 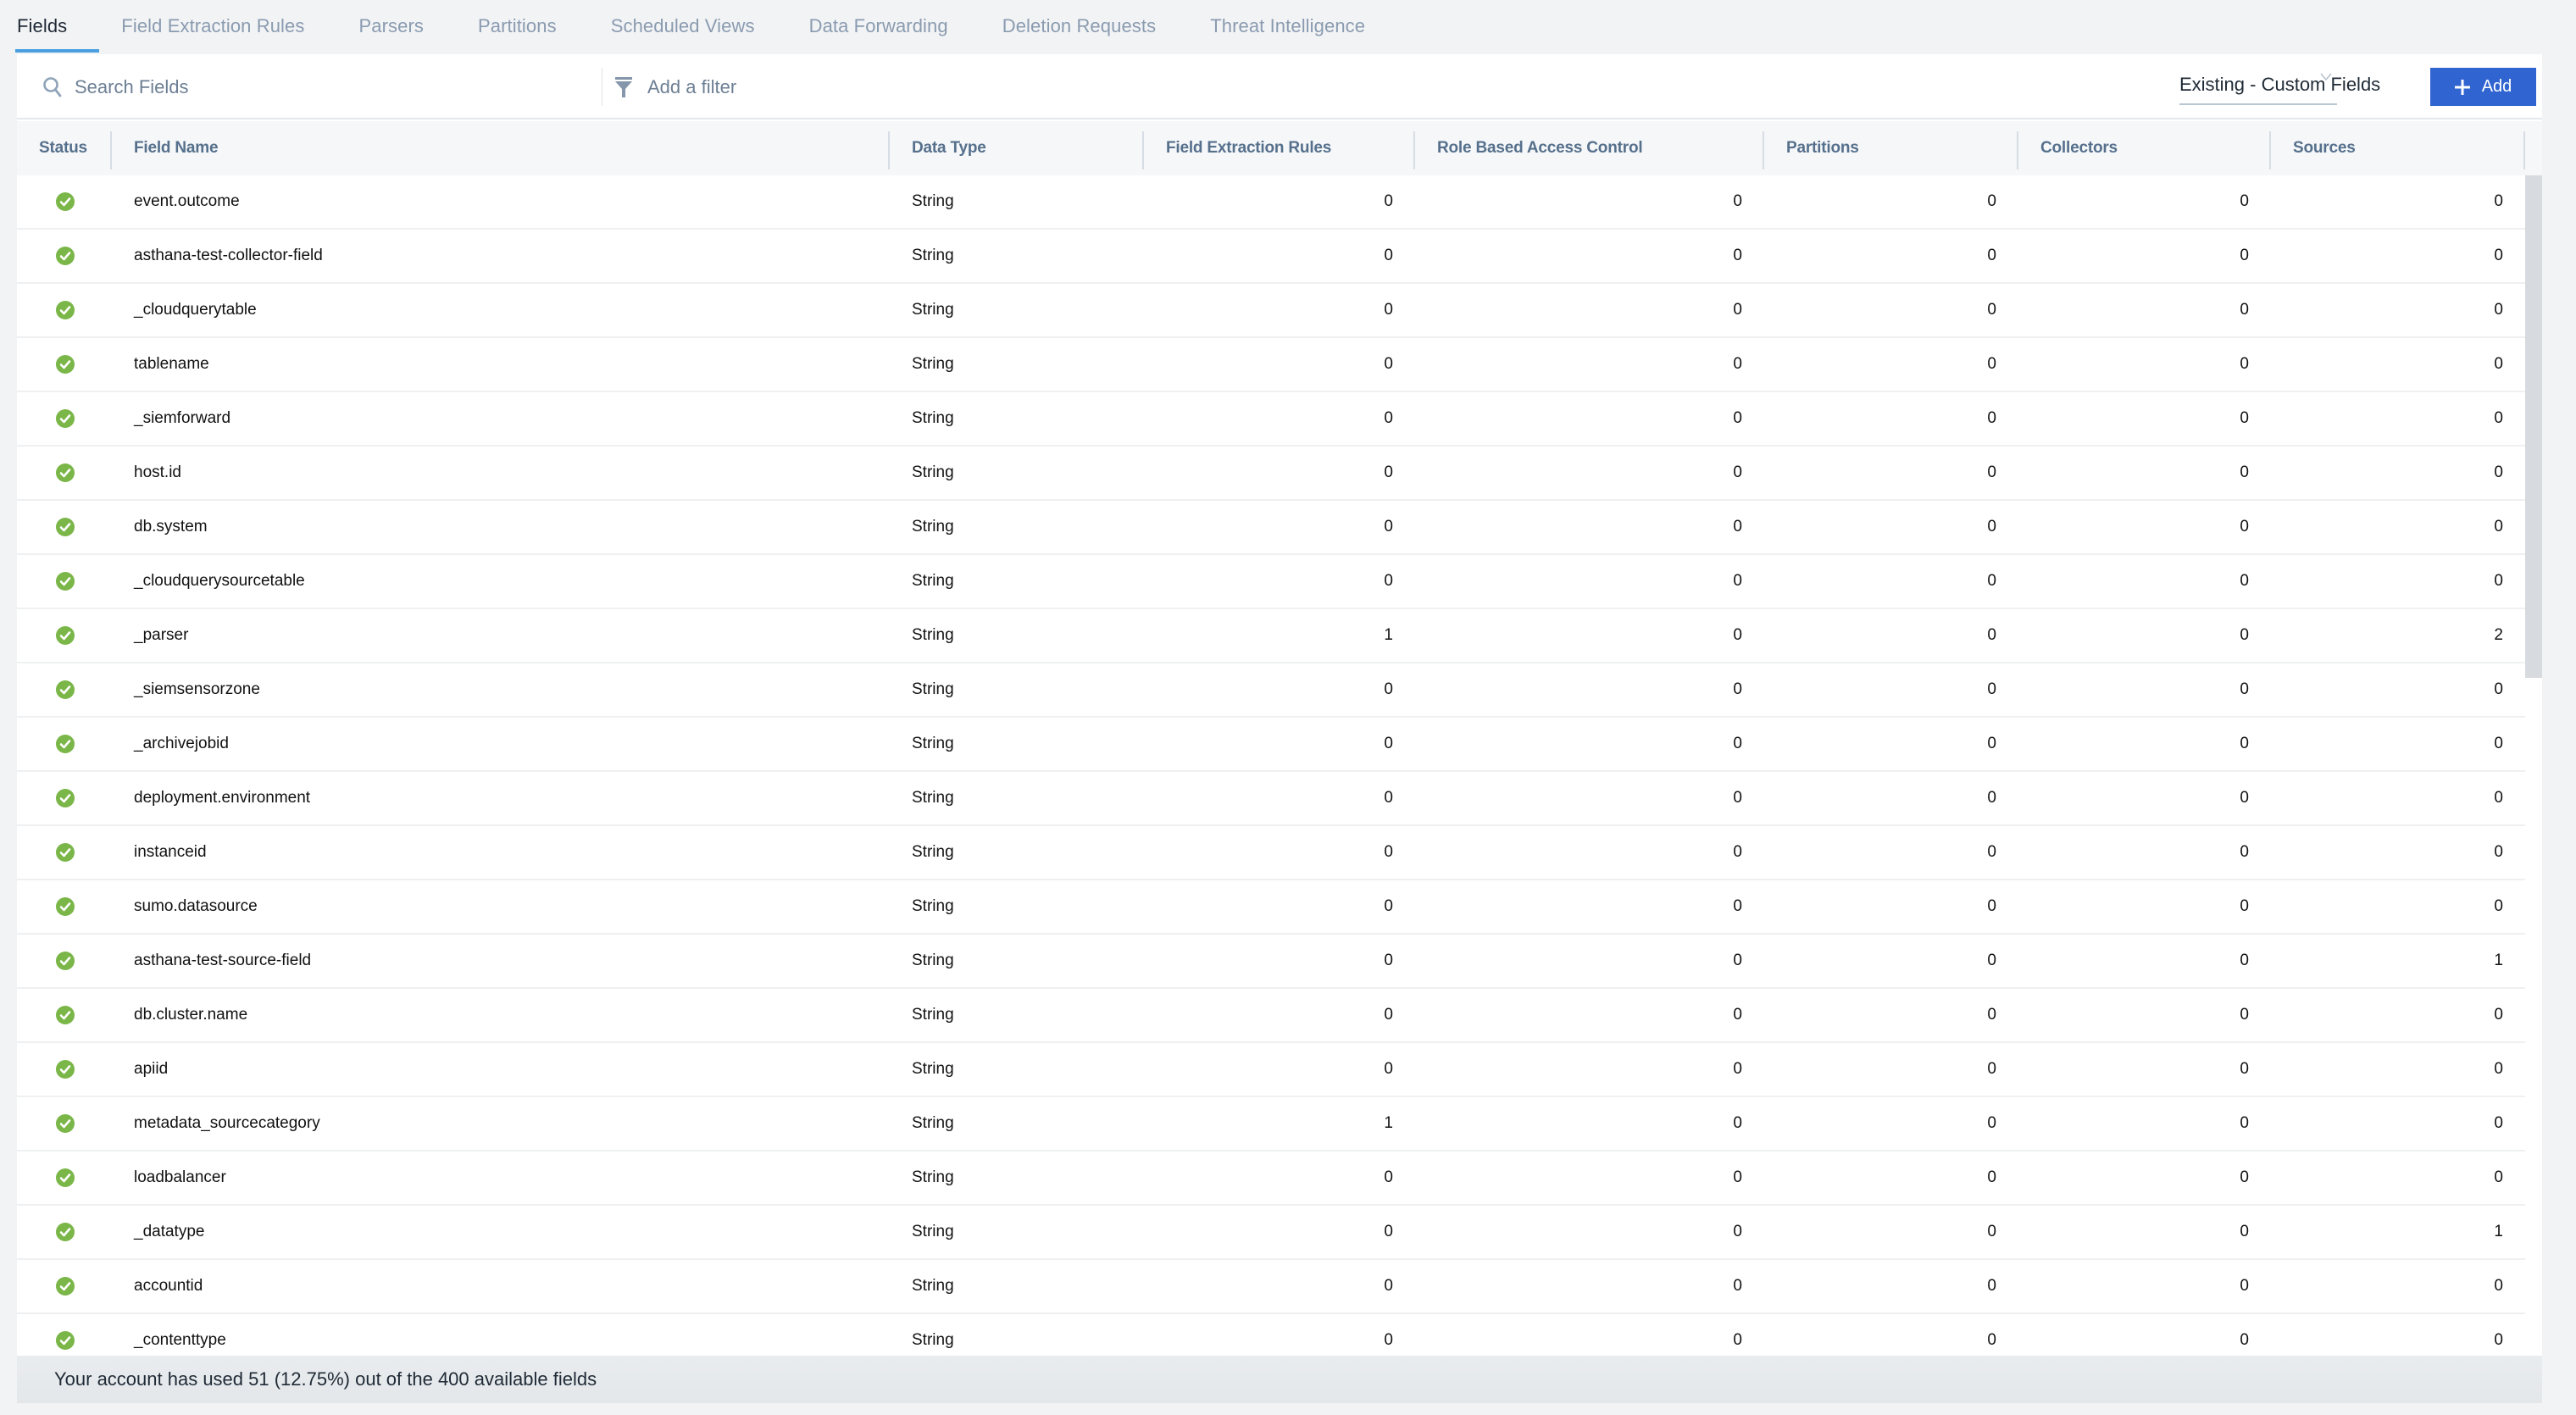 I want to click on search-input, so click(x=320, y=87).